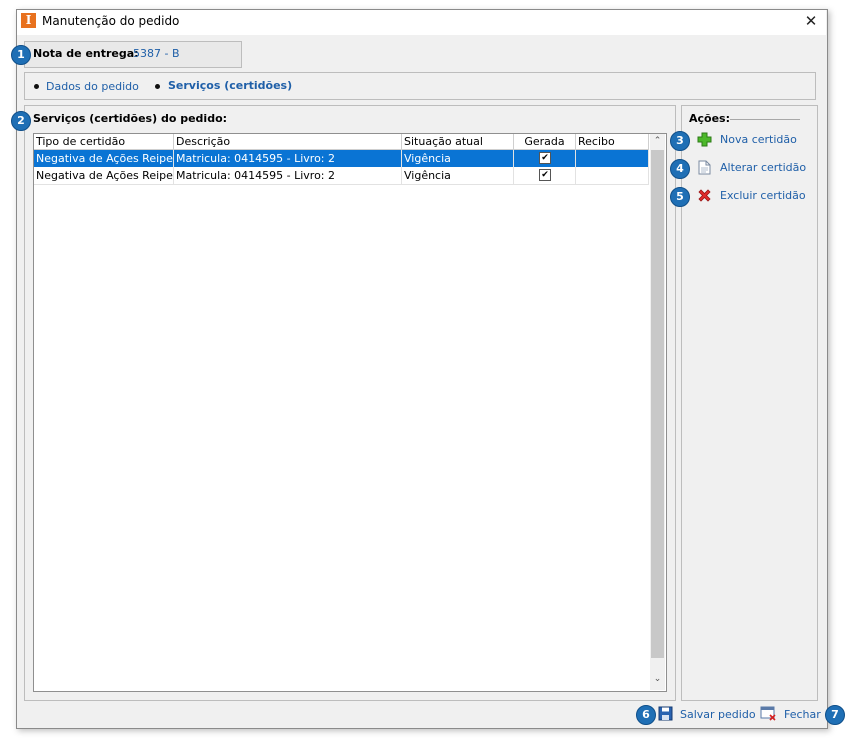 This screenshot has height=741, width=859. I want to click on column-header-recibo: Recibo, so click(612, 141).